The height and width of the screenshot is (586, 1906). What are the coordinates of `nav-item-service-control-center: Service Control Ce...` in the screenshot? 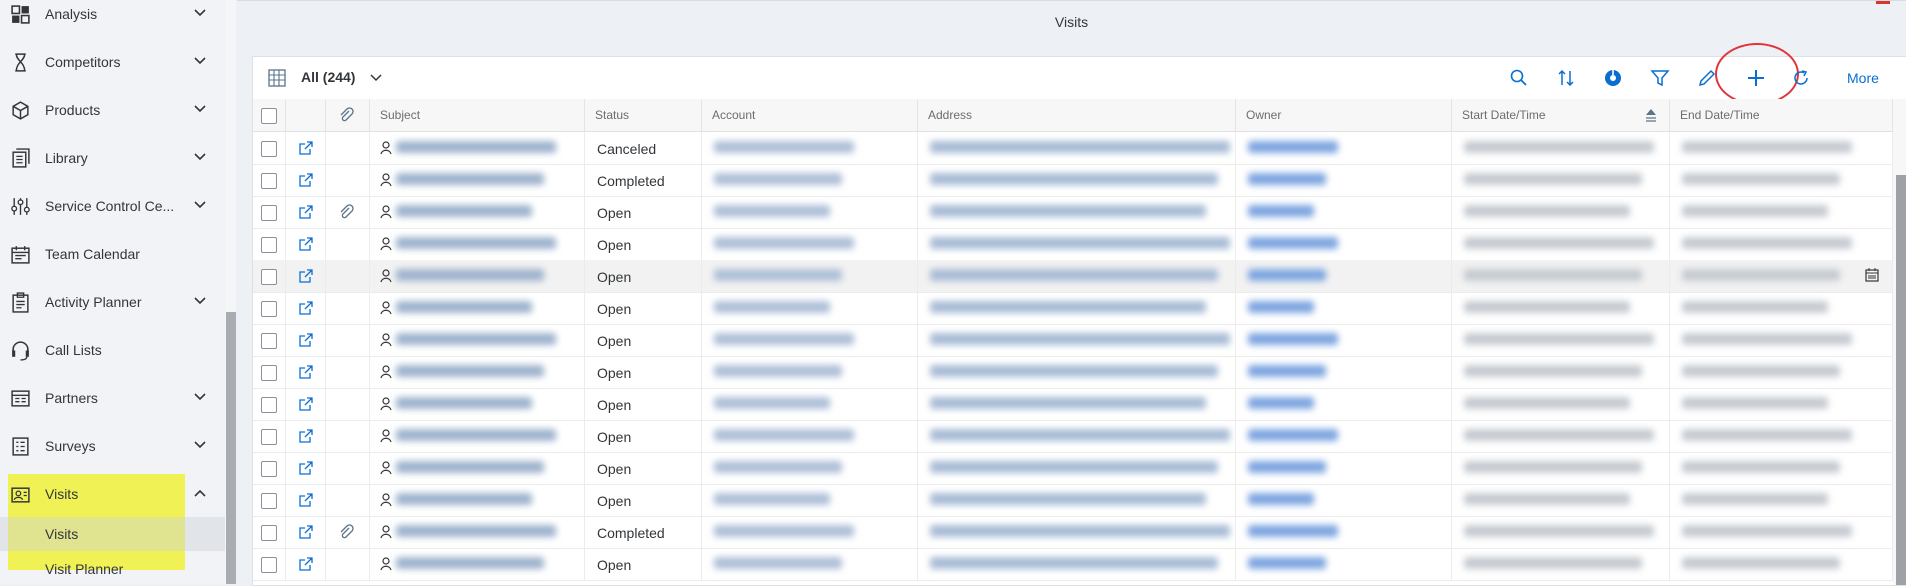 It's located at (112, 206).